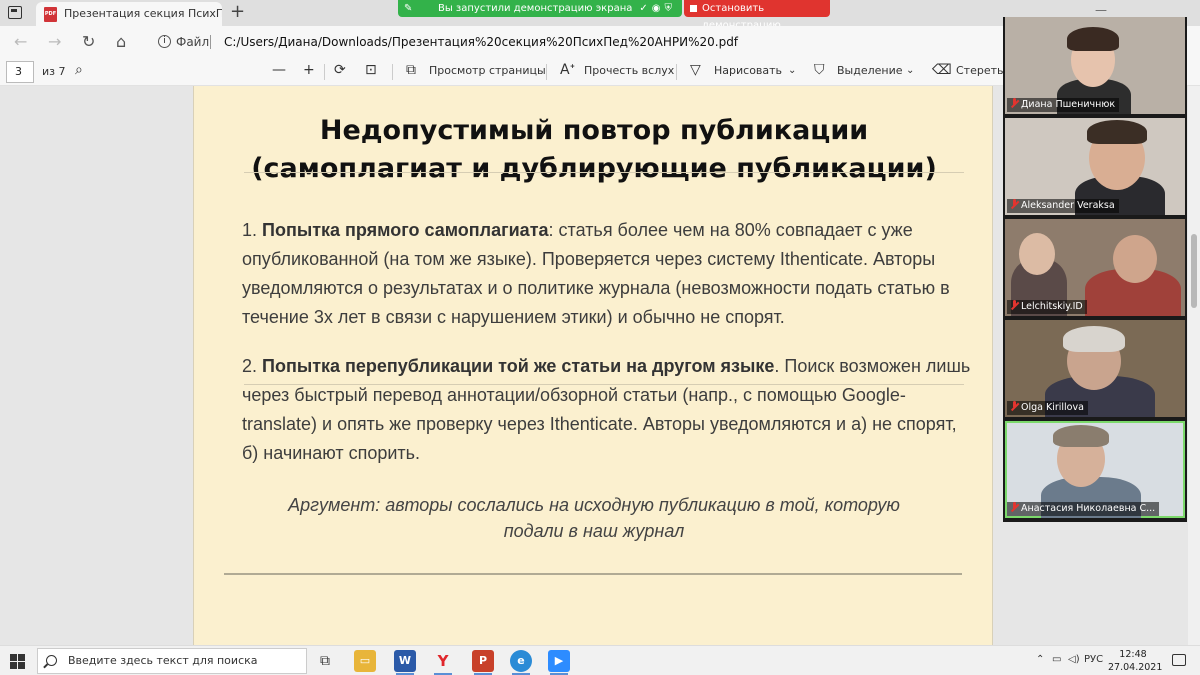 The image size is (1200, 675). Describe the element at coordinates (604, 172) in the screenshot. I see `decorative-rule` at that location.